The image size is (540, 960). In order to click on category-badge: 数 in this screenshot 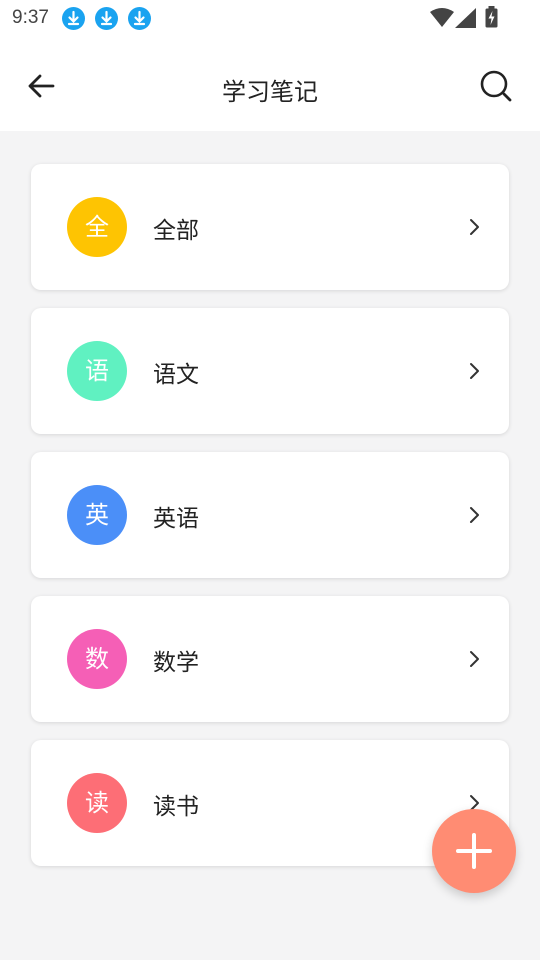, I will do `click(97, 659)`.